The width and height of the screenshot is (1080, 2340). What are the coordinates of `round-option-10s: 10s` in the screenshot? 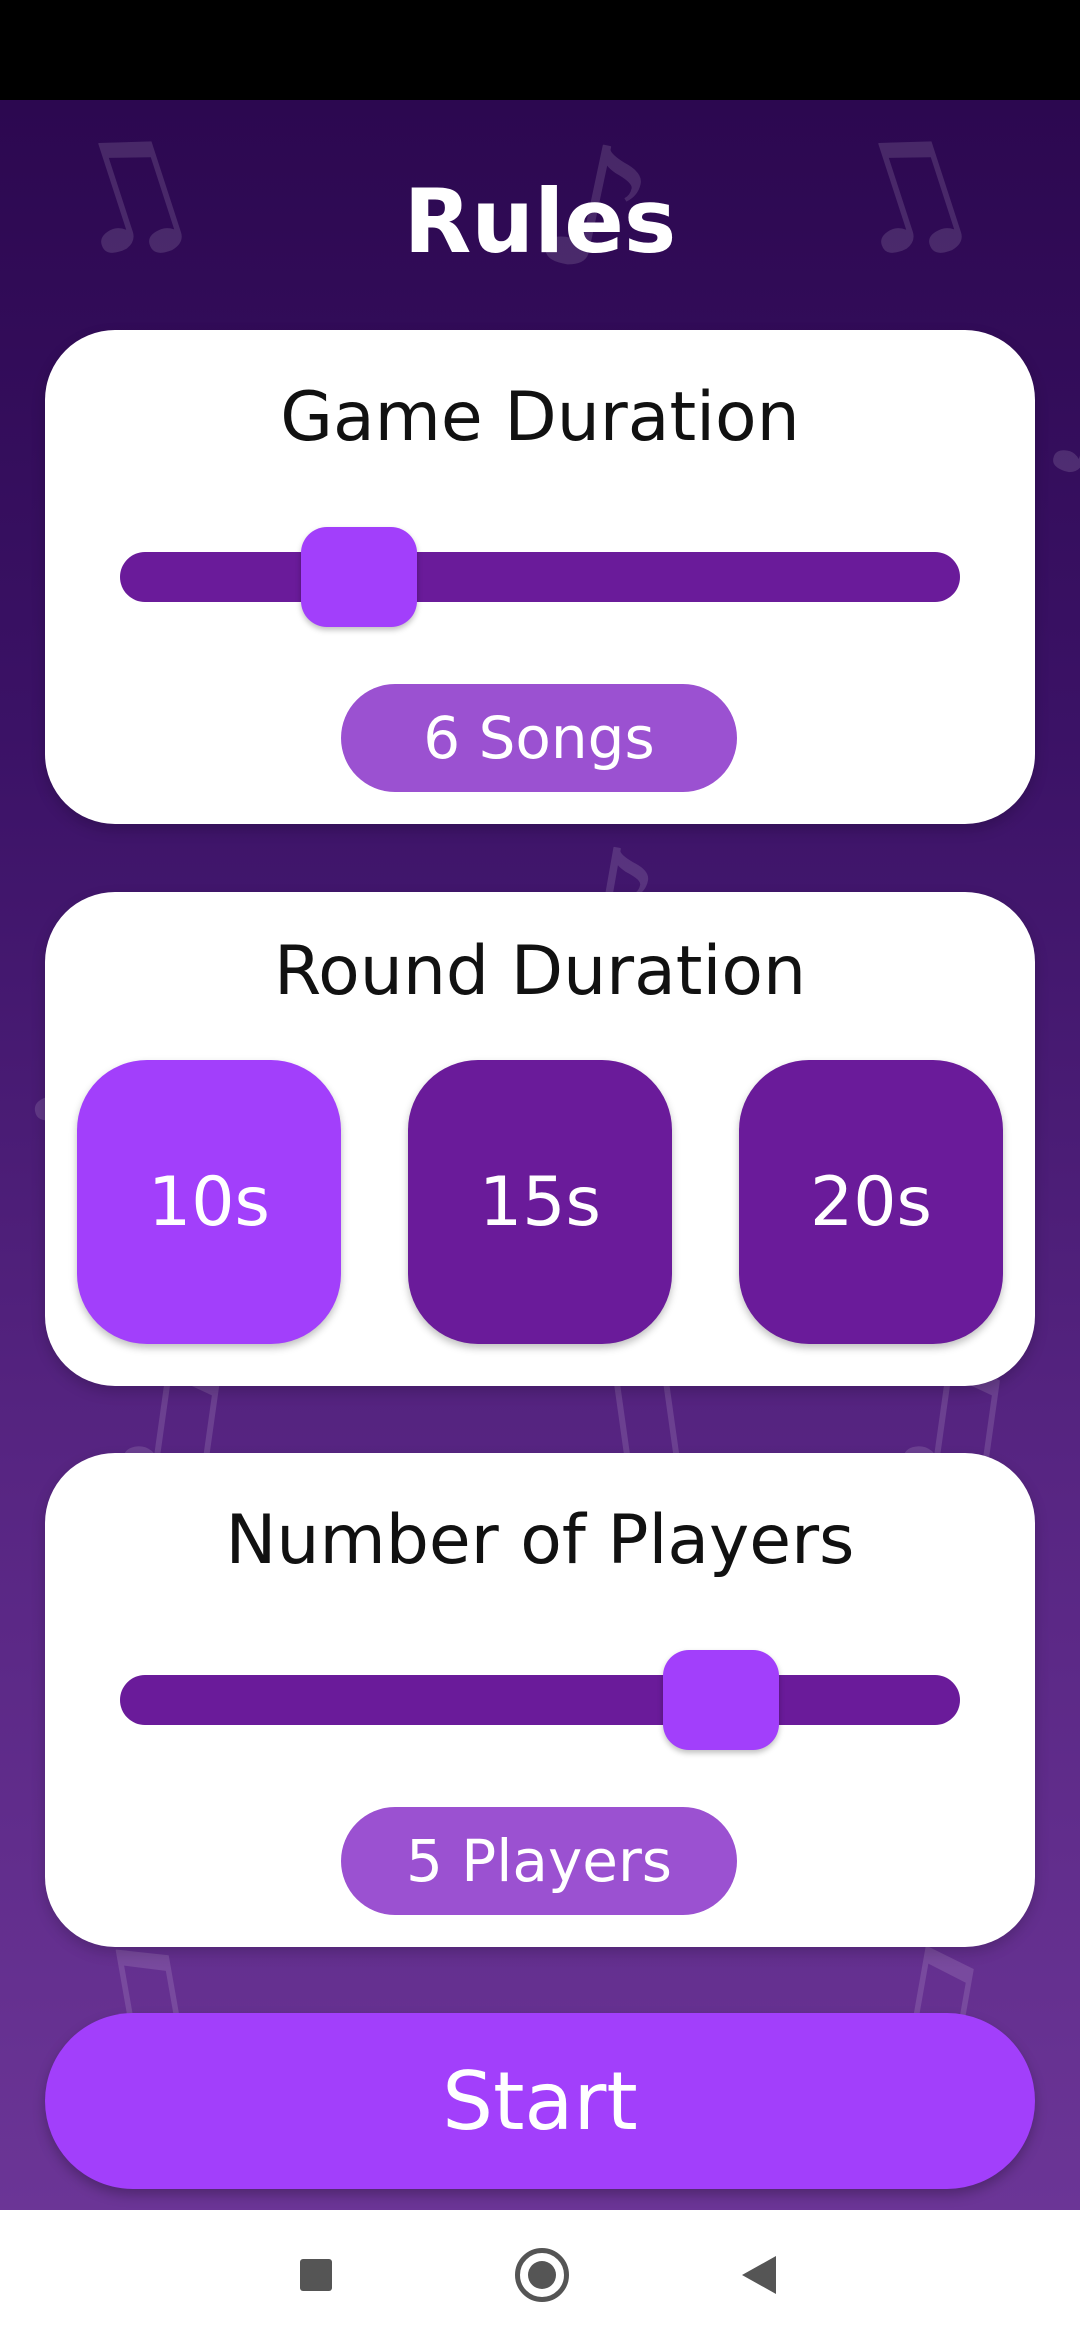 It's located at (209, 1202).